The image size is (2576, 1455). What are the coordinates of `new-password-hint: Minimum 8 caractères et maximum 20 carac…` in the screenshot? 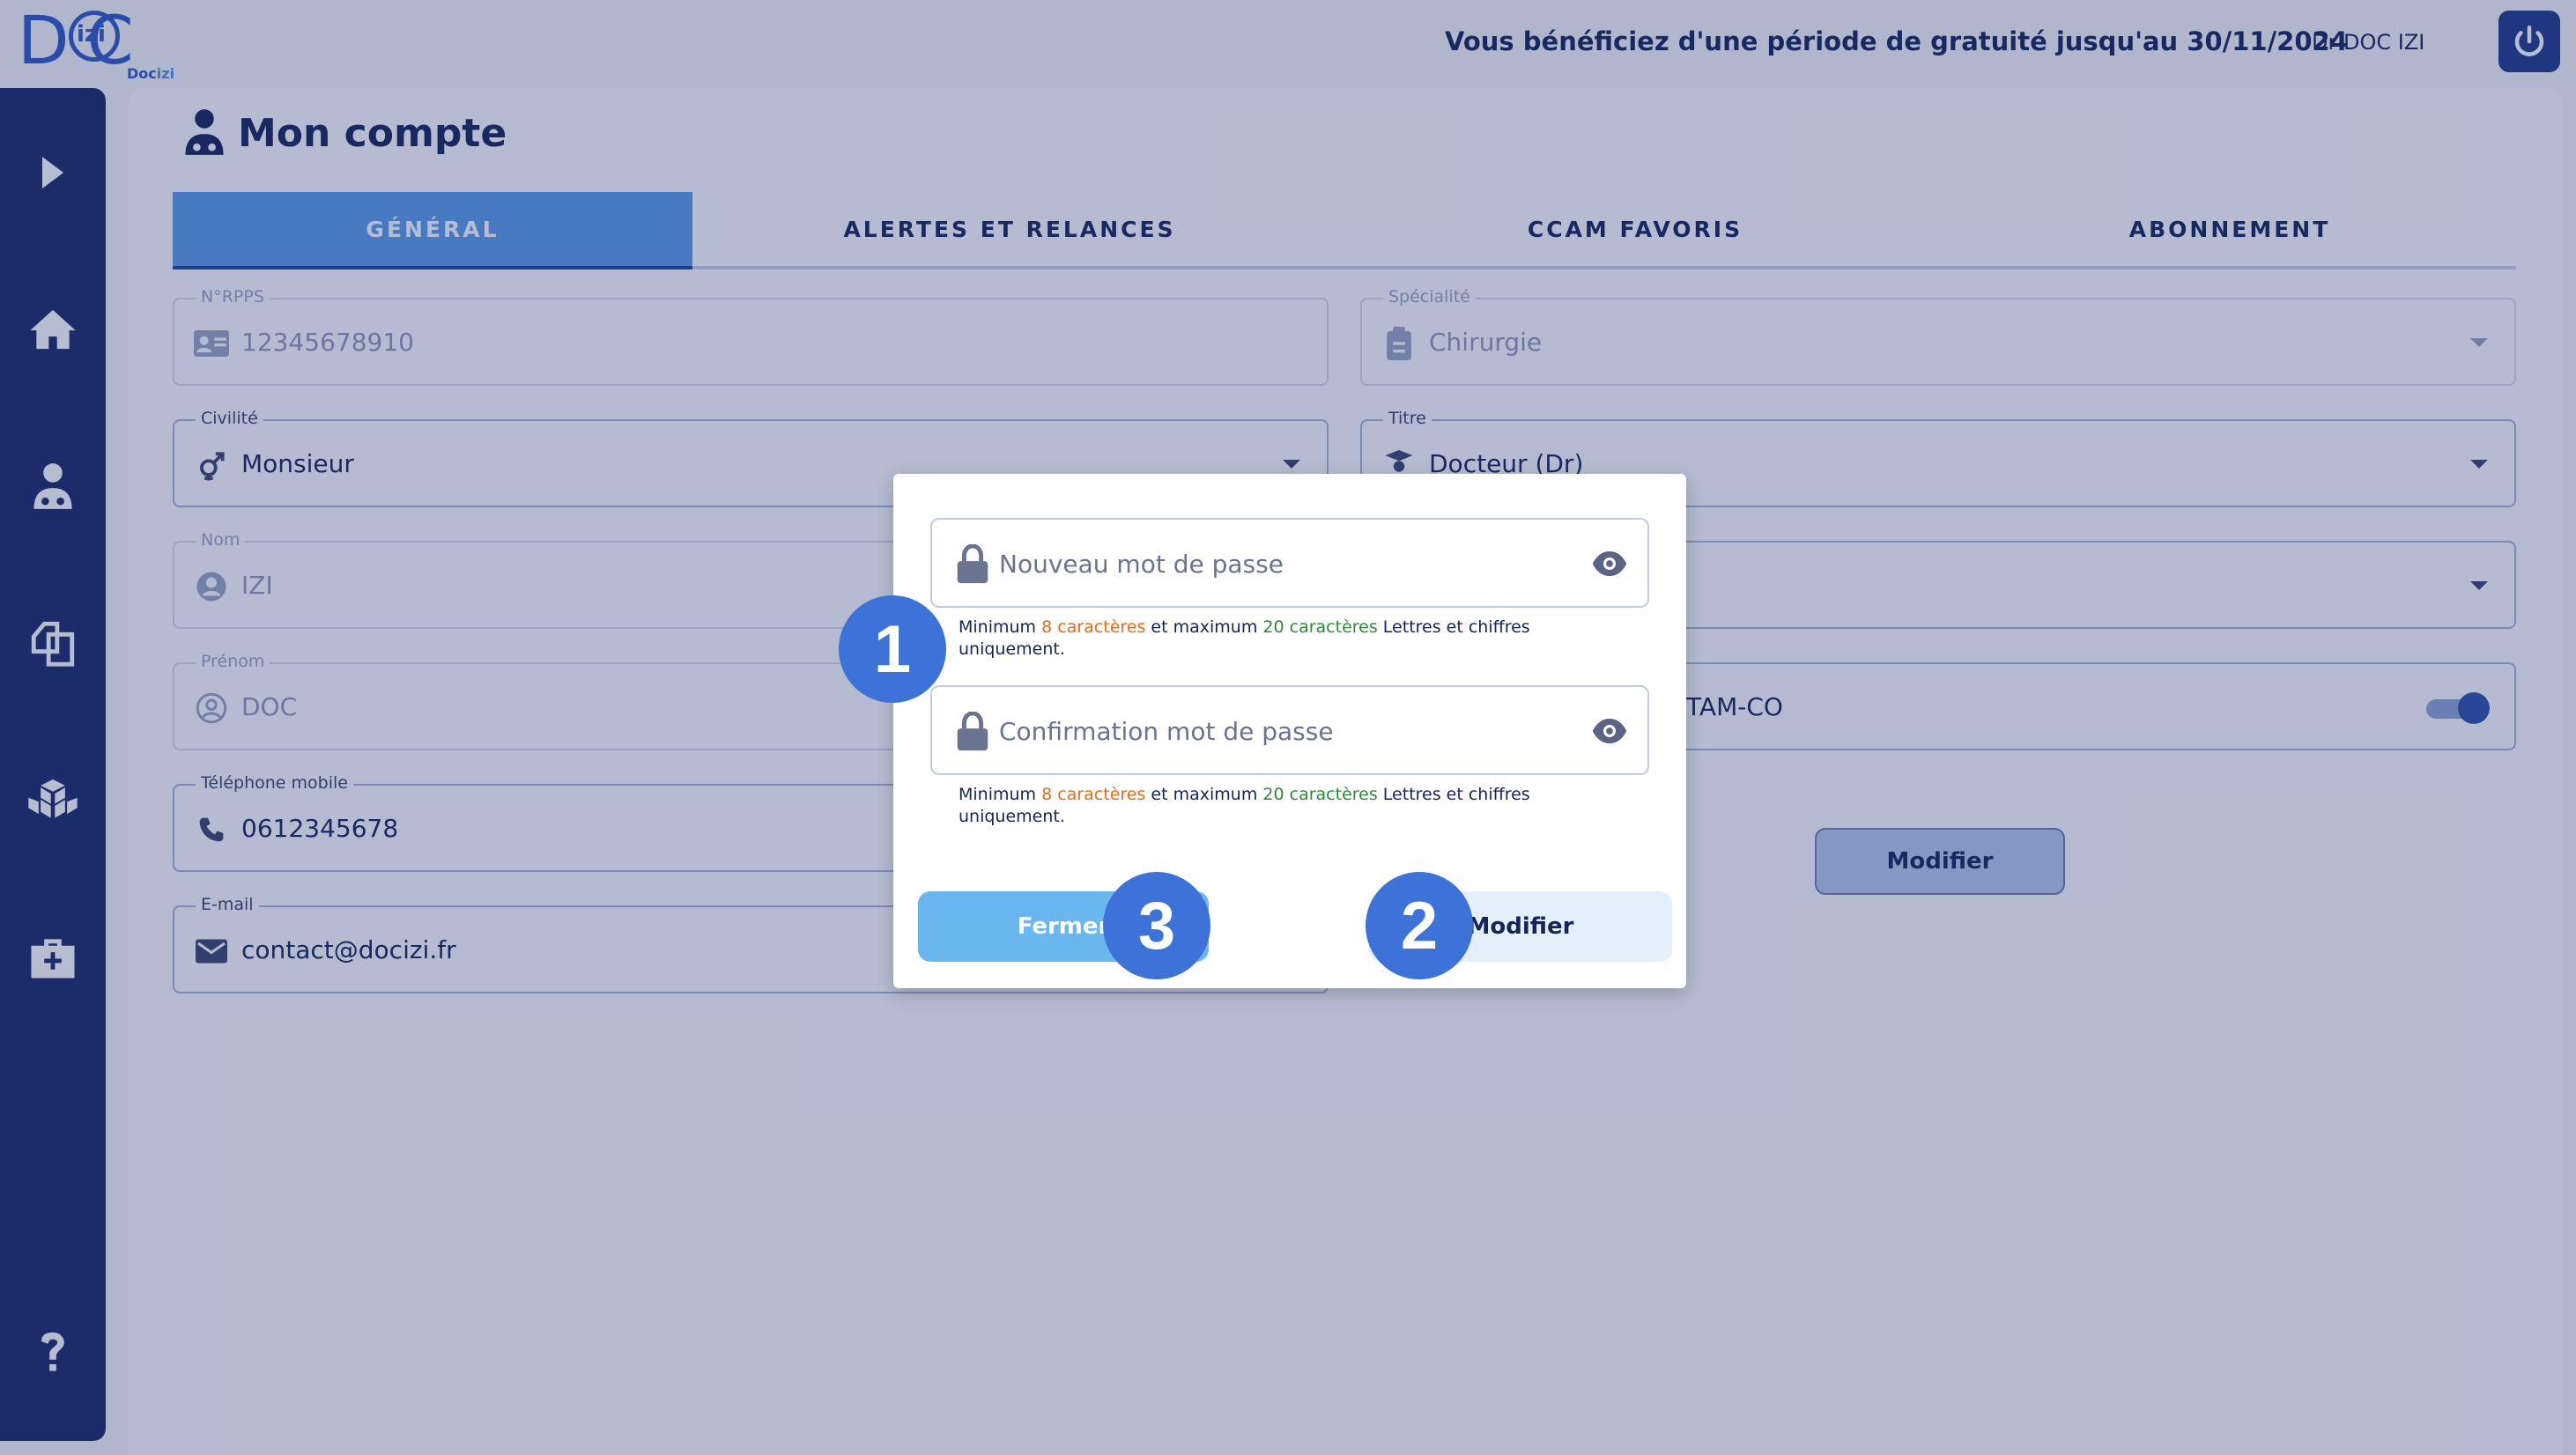 It's located at (1267, 639).